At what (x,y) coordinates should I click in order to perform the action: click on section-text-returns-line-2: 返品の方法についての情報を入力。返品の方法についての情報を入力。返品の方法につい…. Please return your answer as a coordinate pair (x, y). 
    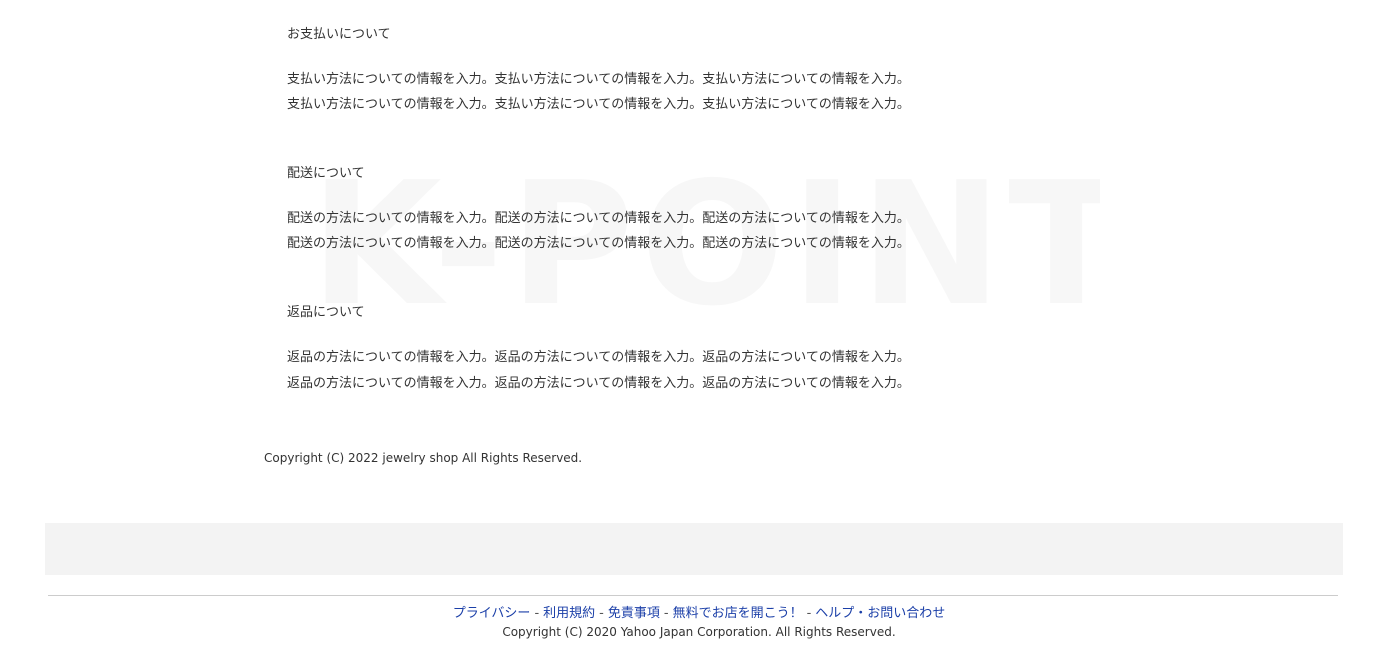
    Looking at the image, I should click on (598, 383).